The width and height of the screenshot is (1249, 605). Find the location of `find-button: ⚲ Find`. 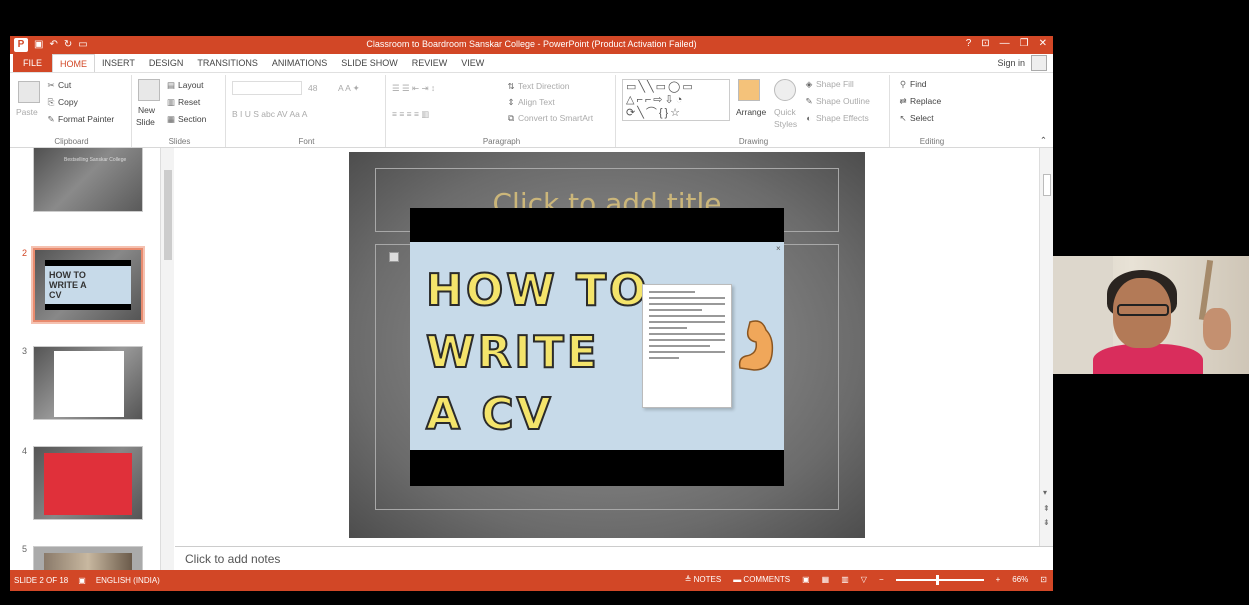

find-button: ⚲ Find is located at coordinates (912, 84).